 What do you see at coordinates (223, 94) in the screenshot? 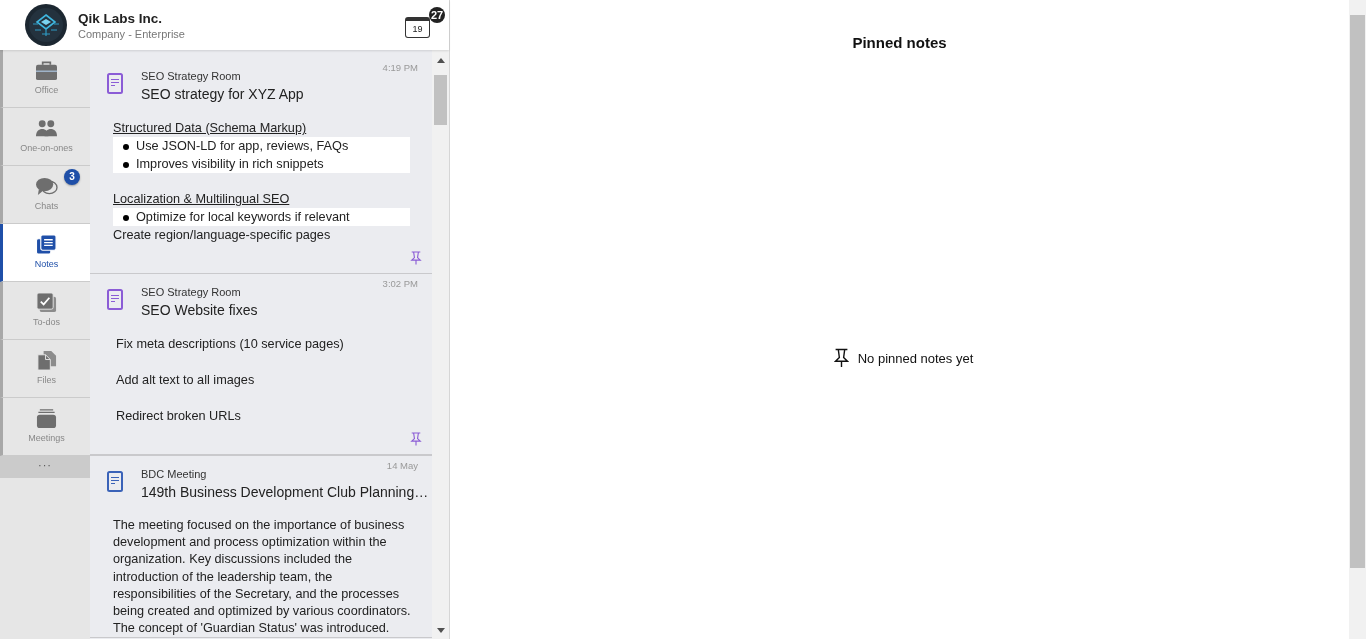
I see `note-title: SEO strategy for XYZ App` at bounding box center [223, 94].